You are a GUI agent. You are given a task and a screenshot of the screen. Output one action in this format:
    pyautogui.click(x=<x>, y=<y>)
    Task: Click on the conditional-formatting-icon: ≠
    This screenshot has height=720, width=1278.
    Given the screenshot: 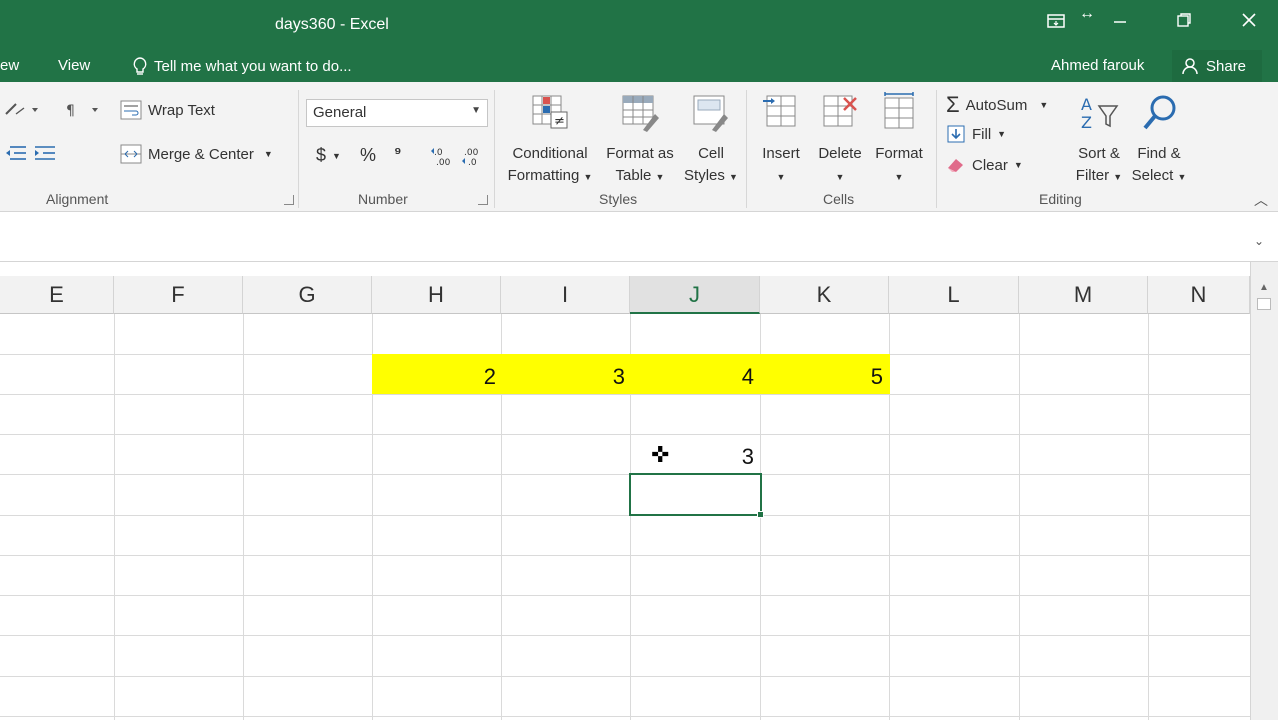 What is the action you would take?
    pyautogui.click(x=550, y=112)
    